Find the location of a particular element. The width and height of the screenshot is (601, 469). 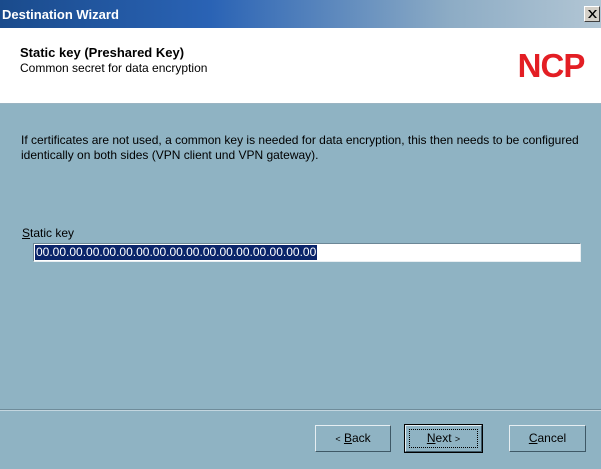

close-button is located at coordinates (592, 14).